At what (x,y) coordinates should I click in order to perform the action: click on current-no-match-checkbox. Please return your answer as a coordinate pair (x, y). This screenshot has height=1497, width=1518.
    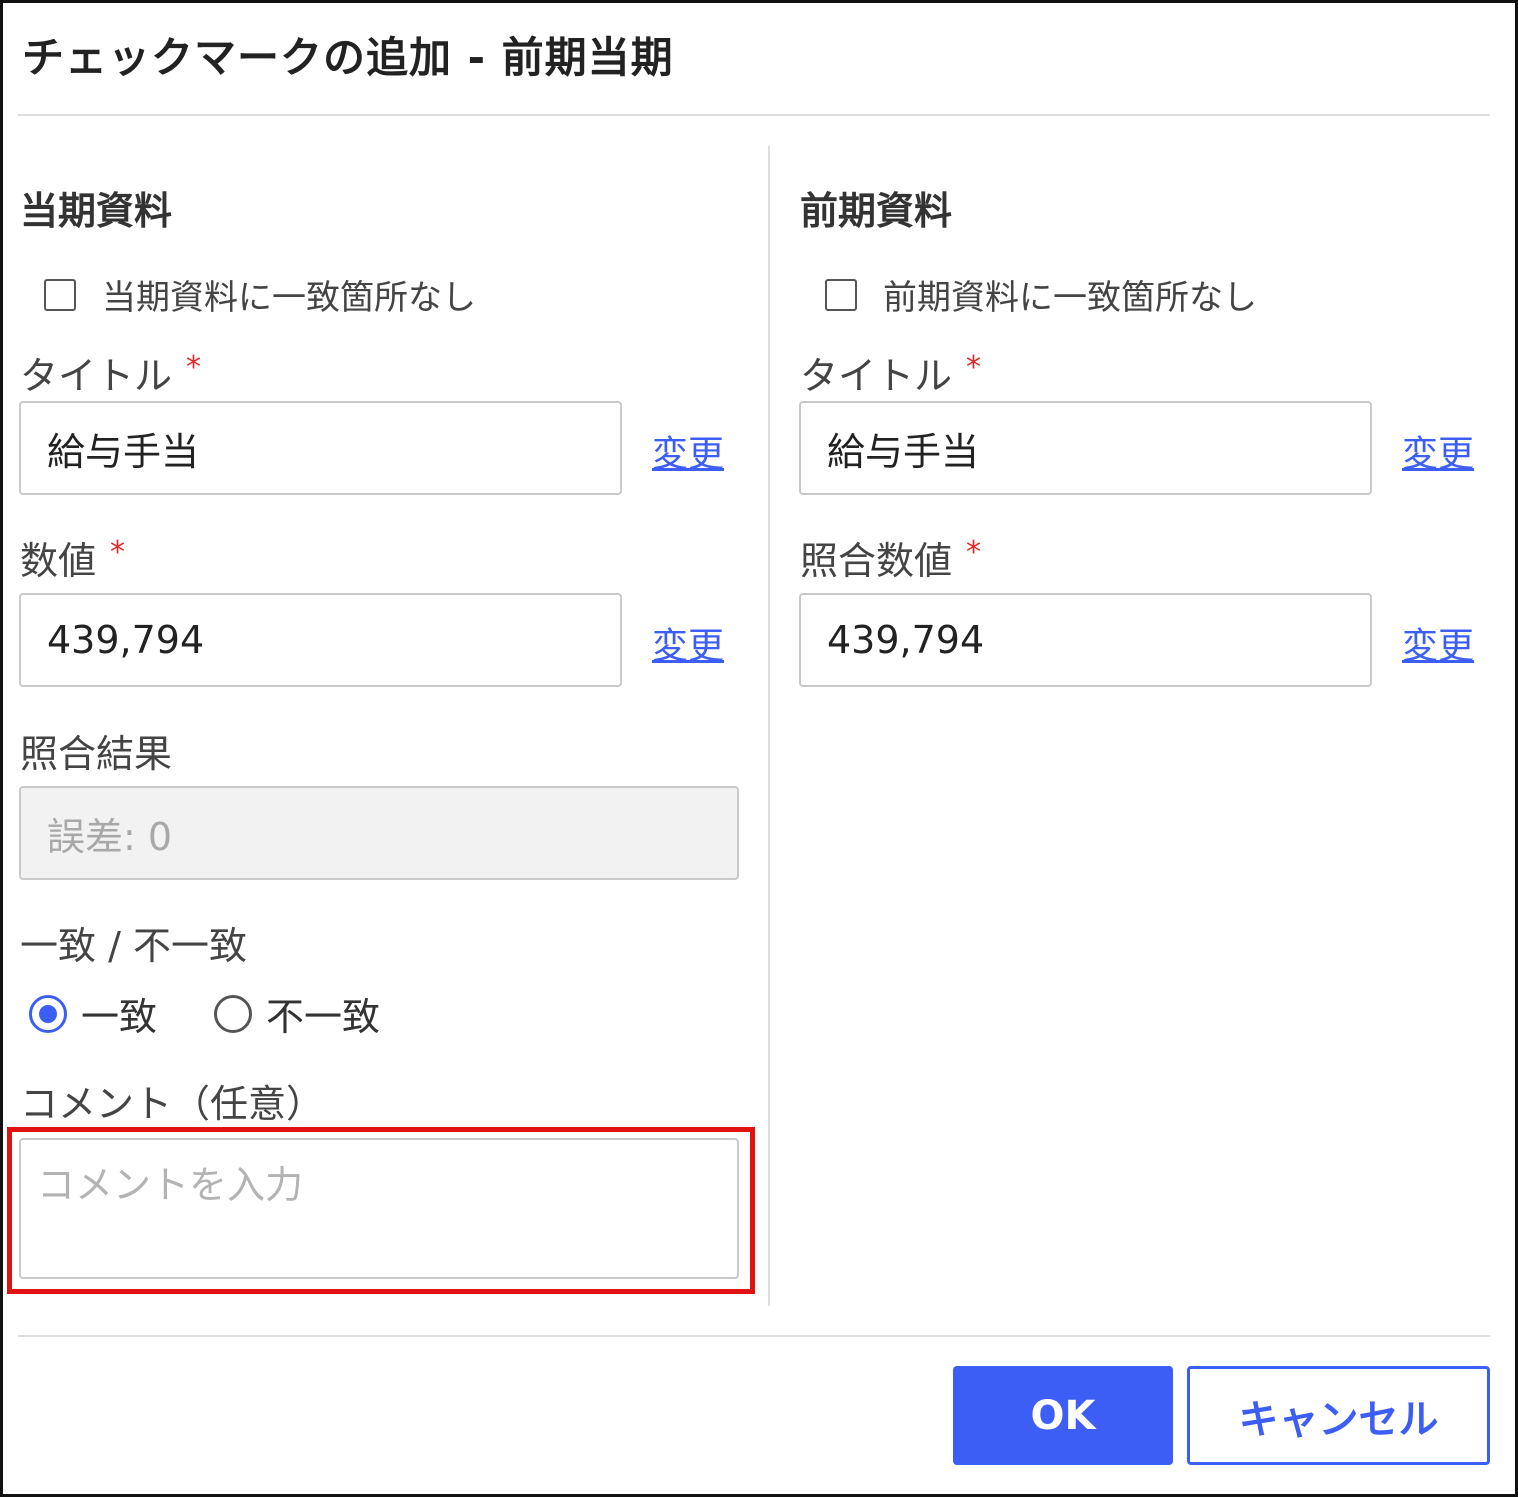
    Looking at the image, I should click on (60, 294).